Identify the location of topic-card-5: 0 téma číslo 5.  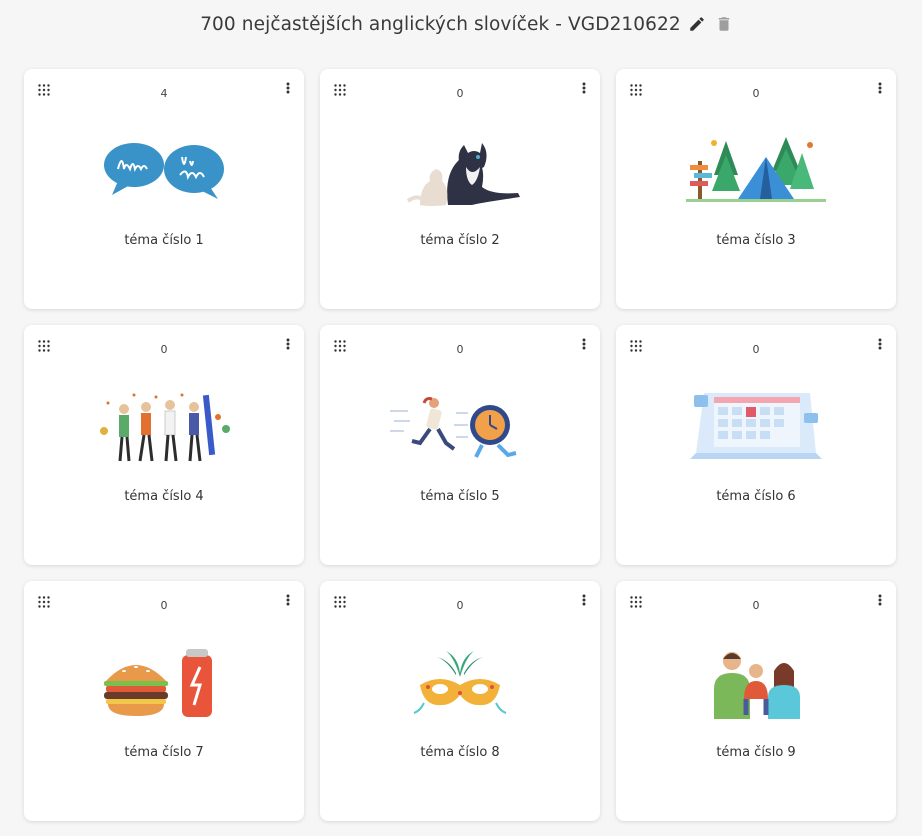
(460, 445).